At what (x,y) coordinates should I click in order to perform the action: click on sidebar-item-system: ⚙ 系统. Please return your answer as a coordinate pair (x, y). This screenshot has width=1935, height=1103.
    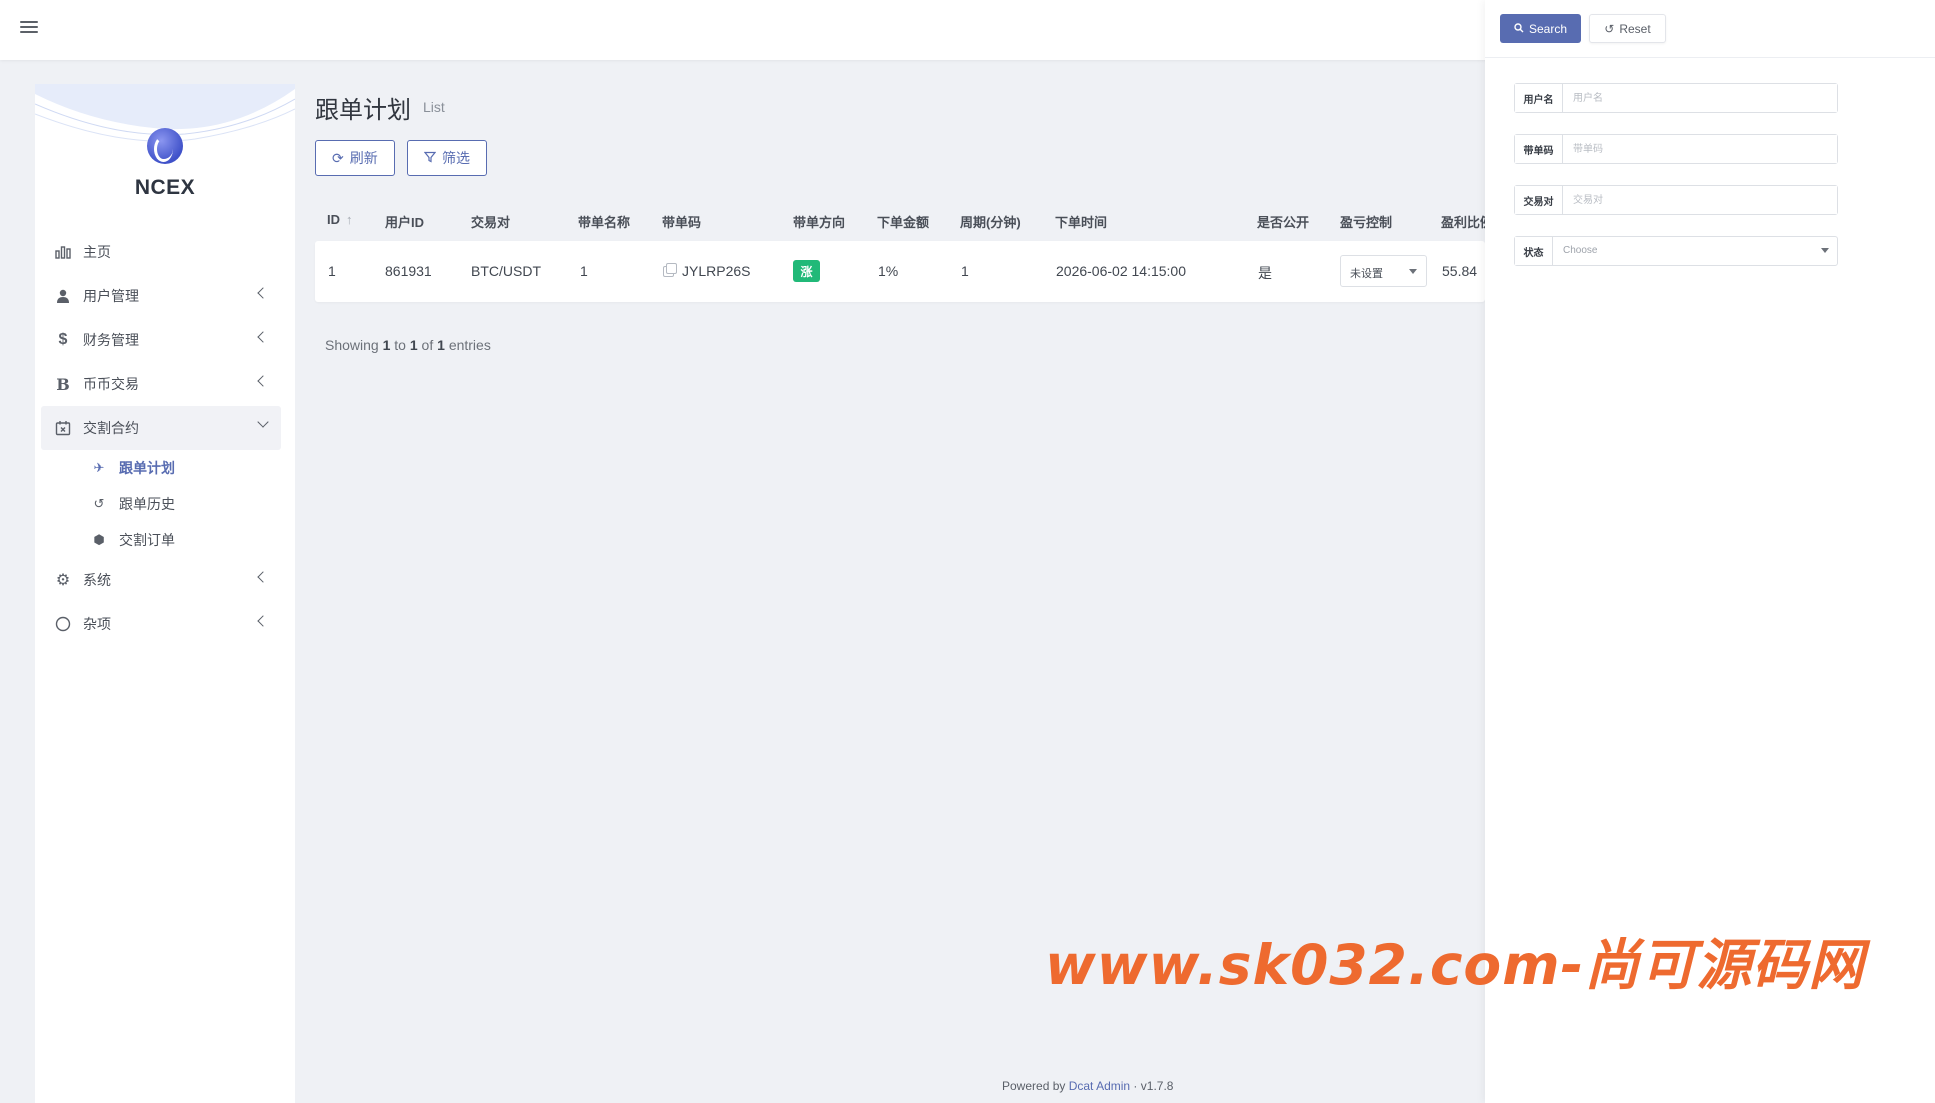
    Looking at the image, I should click on (161, 580).